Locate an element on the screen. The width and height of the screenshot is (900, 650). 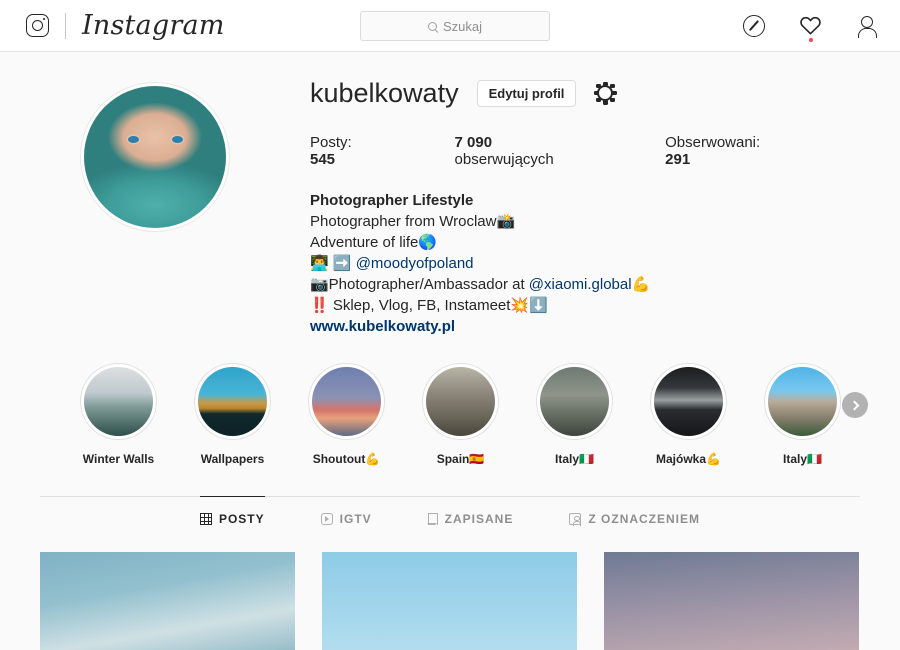
bio-website-link: www.kubelkowaty.pl is located at coordinates (382, 326).